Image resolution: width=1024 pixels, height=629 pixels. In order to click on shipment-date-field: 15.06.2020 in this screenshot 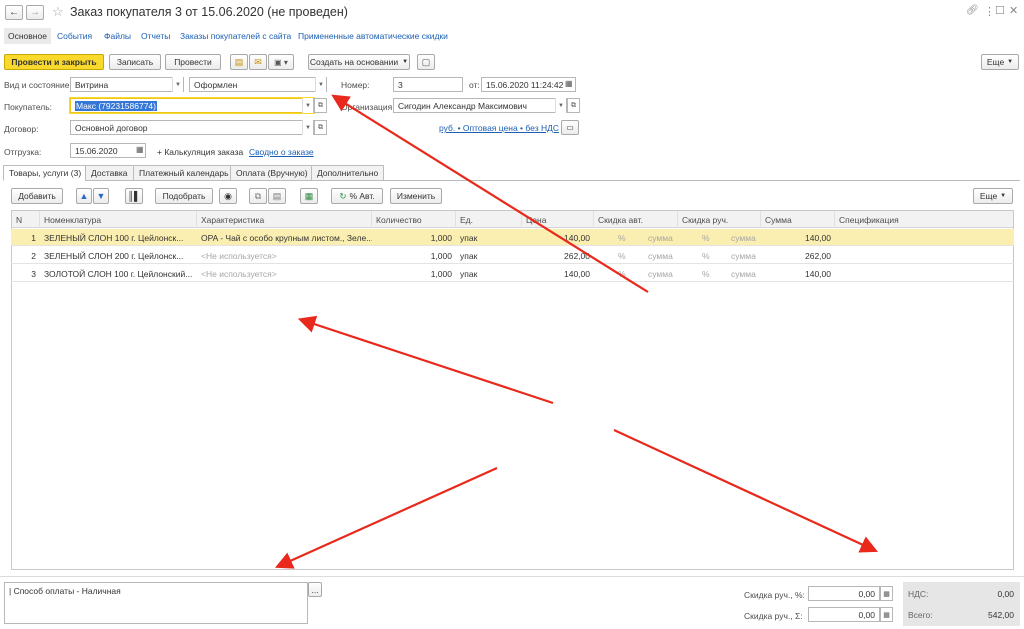, I will do `click(108, 150)`.